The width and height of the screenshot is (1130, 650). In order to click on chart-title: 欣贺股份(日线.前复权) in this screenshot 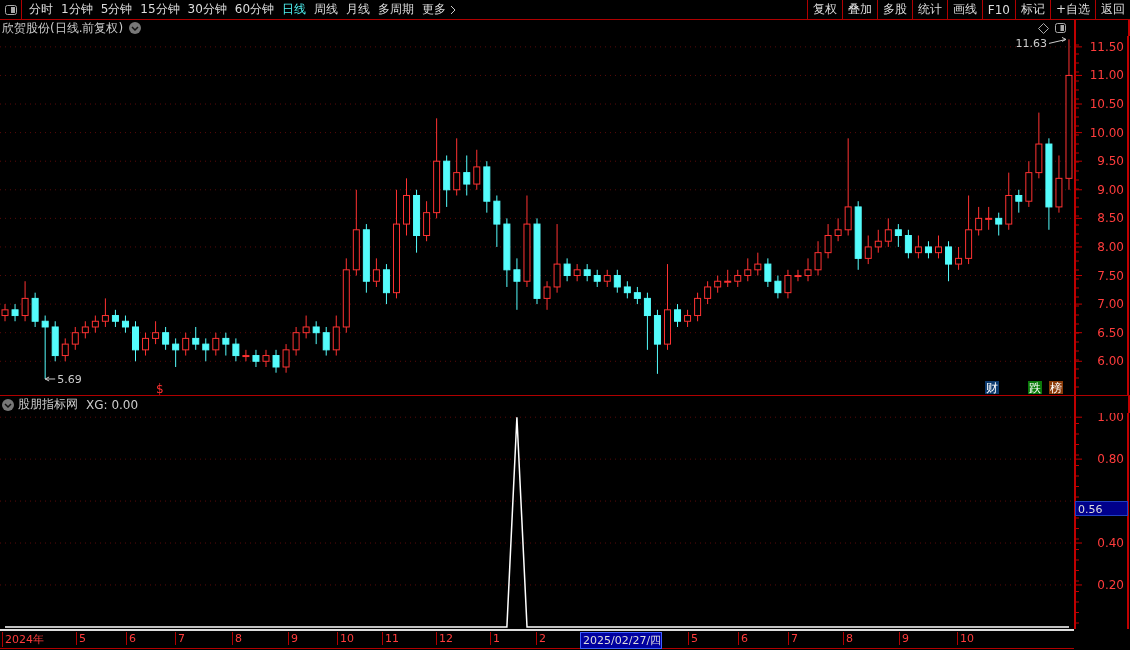, I will do `click(63, 28)`.